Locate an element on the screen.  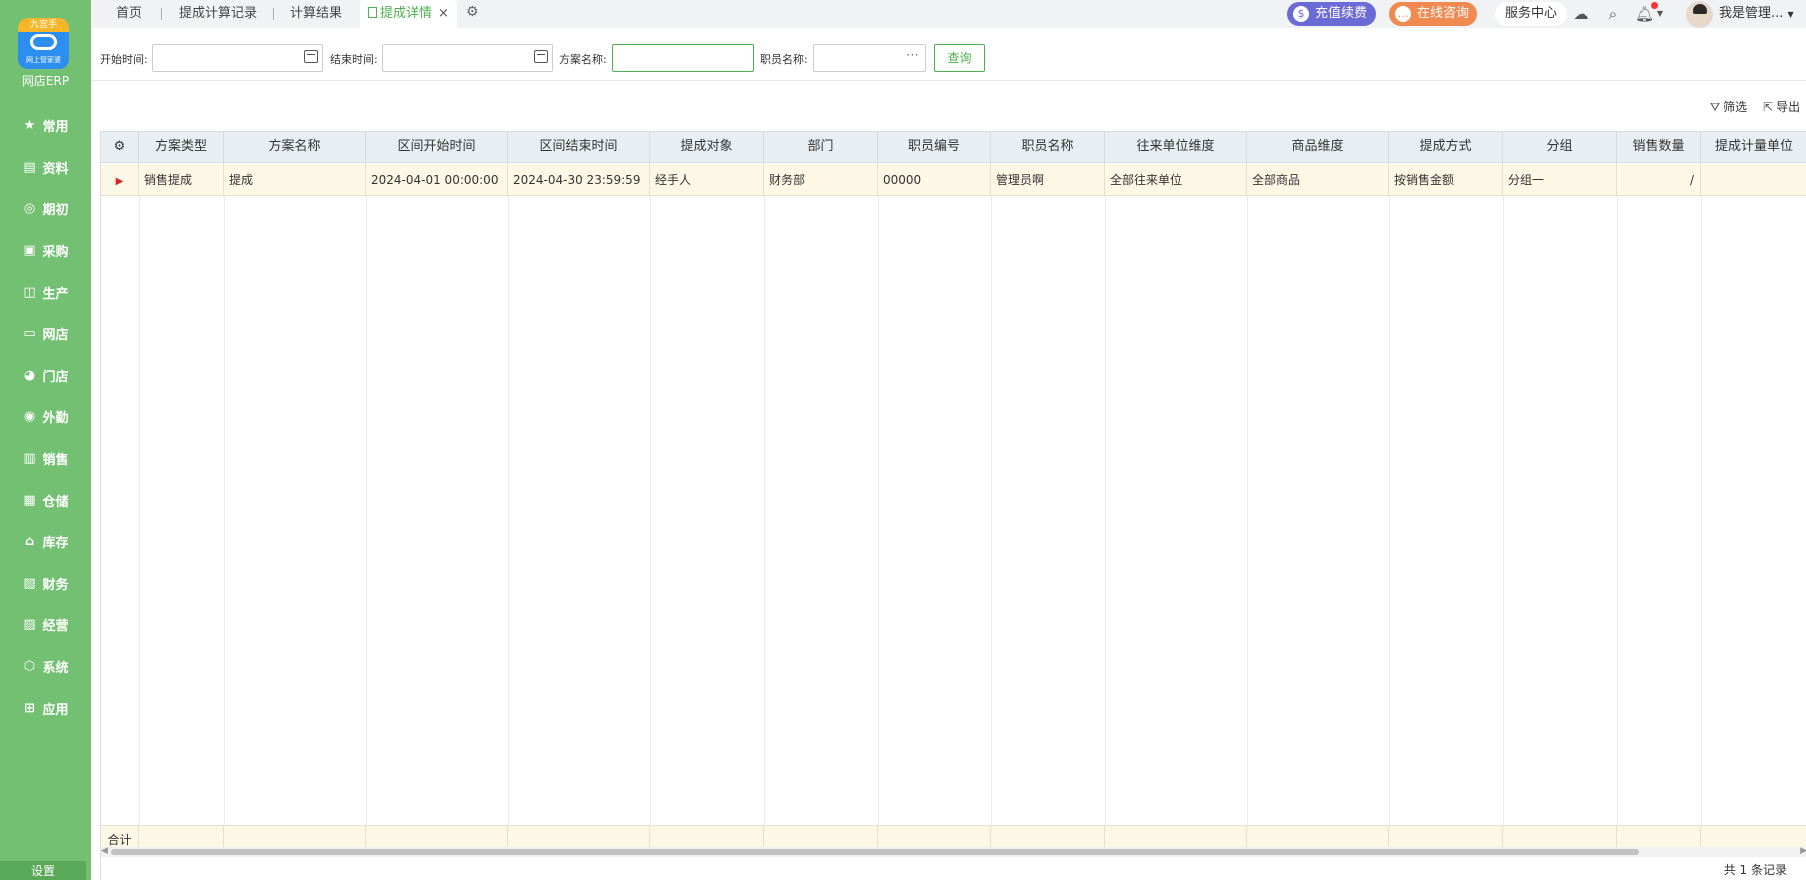
column-header: 部门 is located at coordinates (821, 148).